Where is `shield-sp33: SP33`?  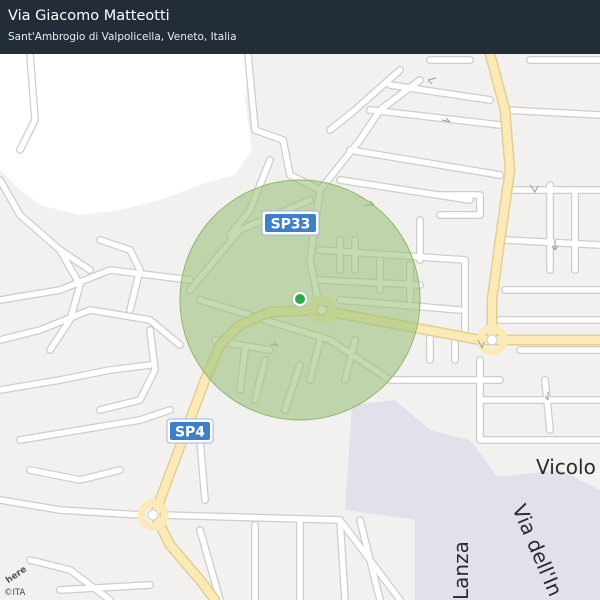 shield-sp33: SP33 is located at coordinates (290, 223).